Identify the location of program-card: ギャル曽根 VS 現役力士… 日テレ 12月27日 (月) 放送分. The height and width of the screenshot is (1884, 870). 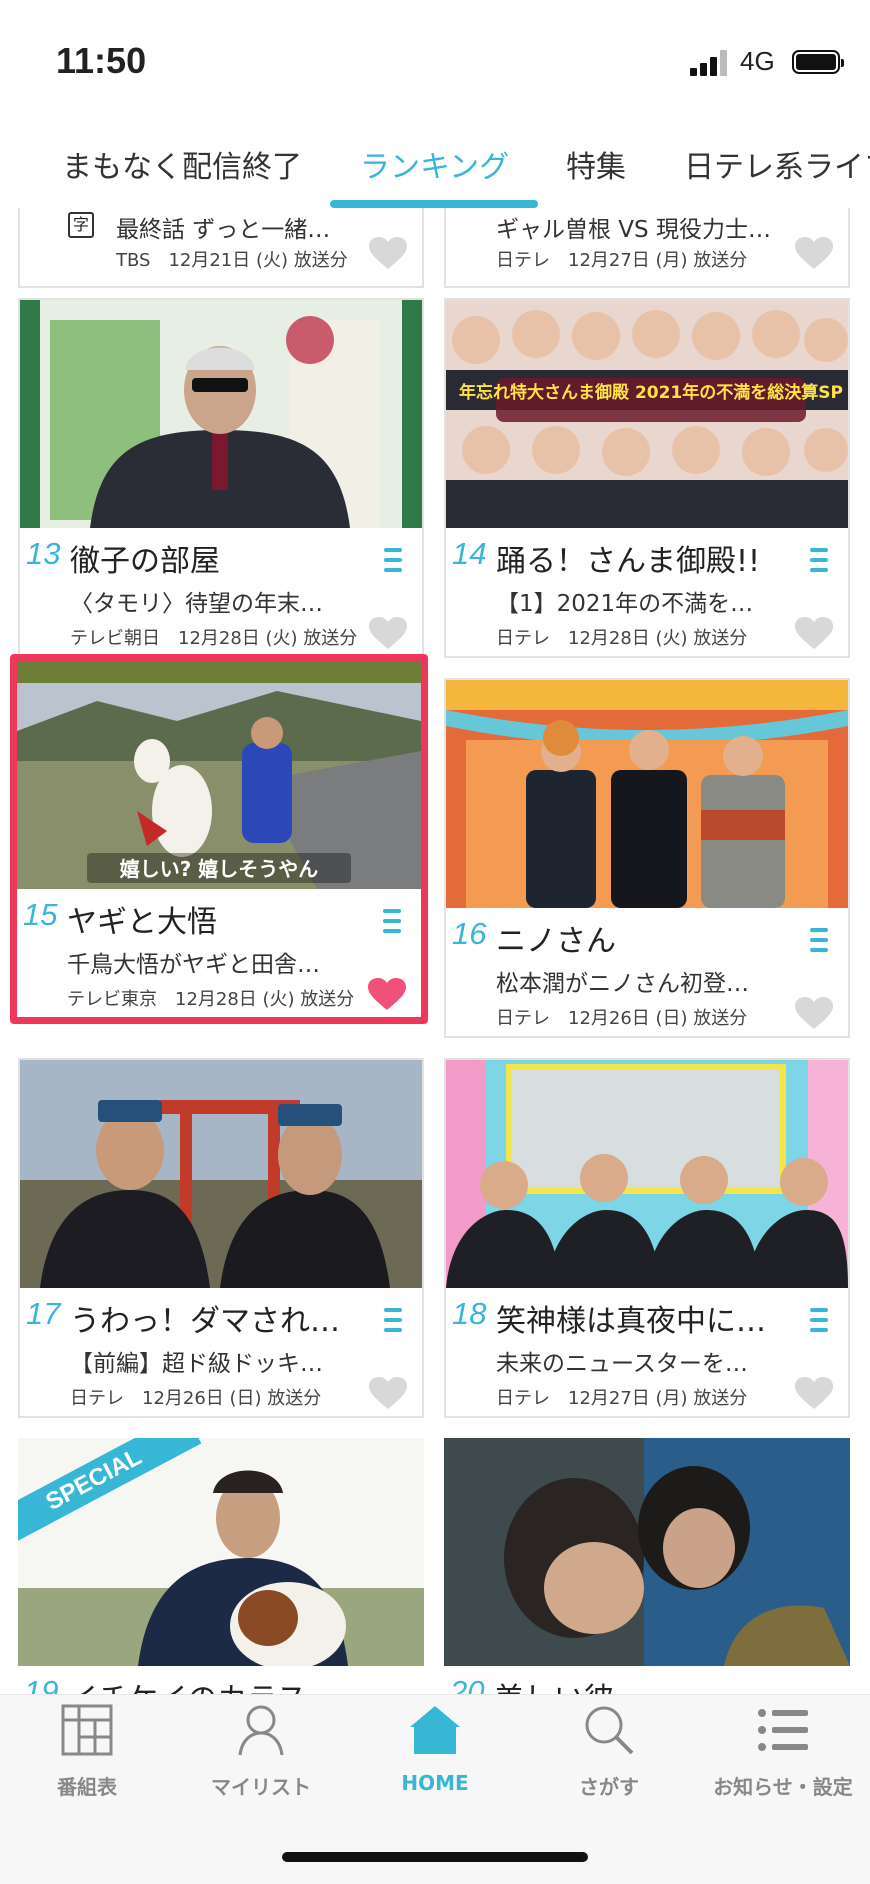
(647, 248).